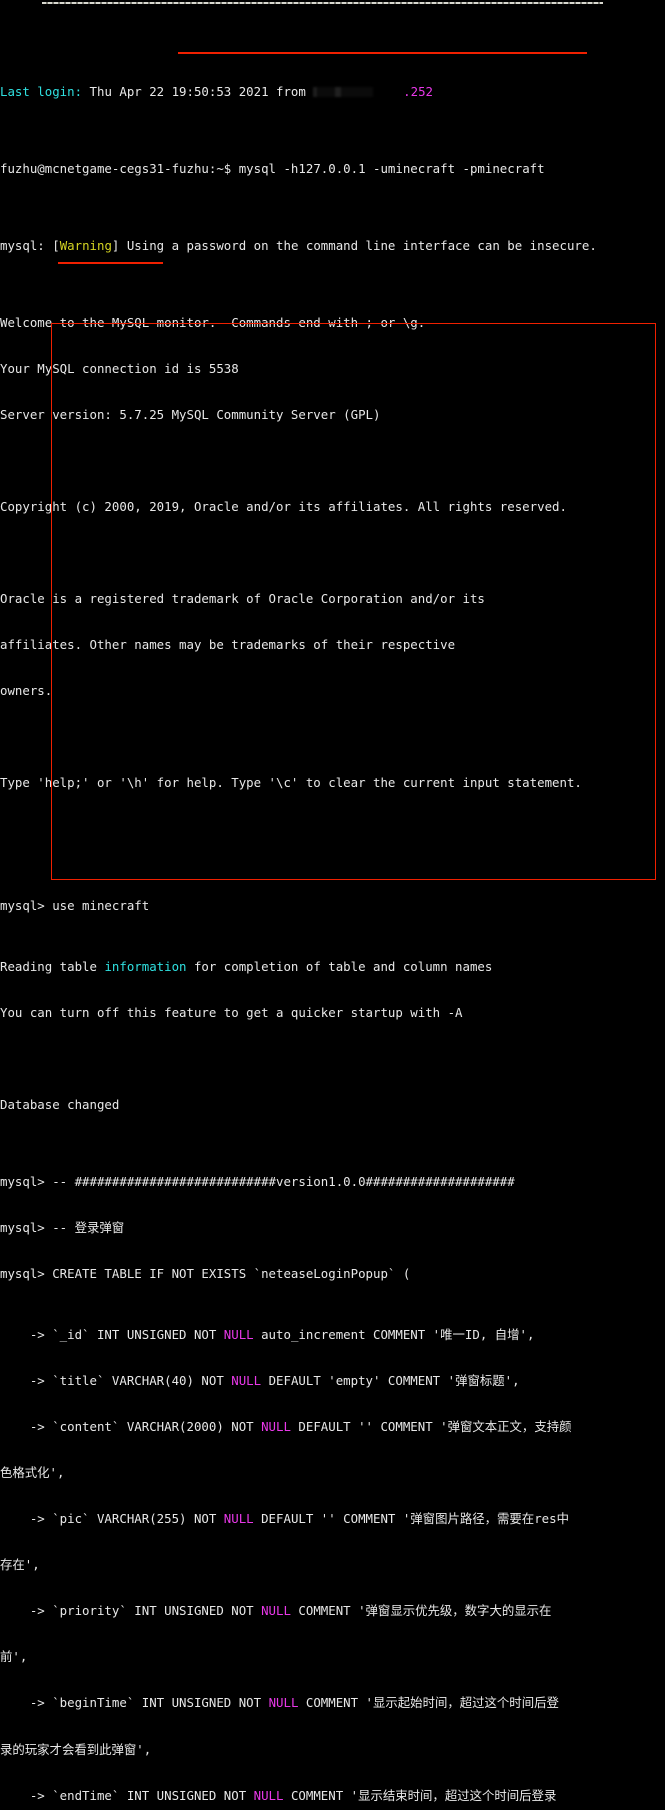 This screenshot has width=665, height=1810. Describe the element at coordinates (88, 1227) in the screenshot. I see `section-comment: -- 登录弹窗` at that location.